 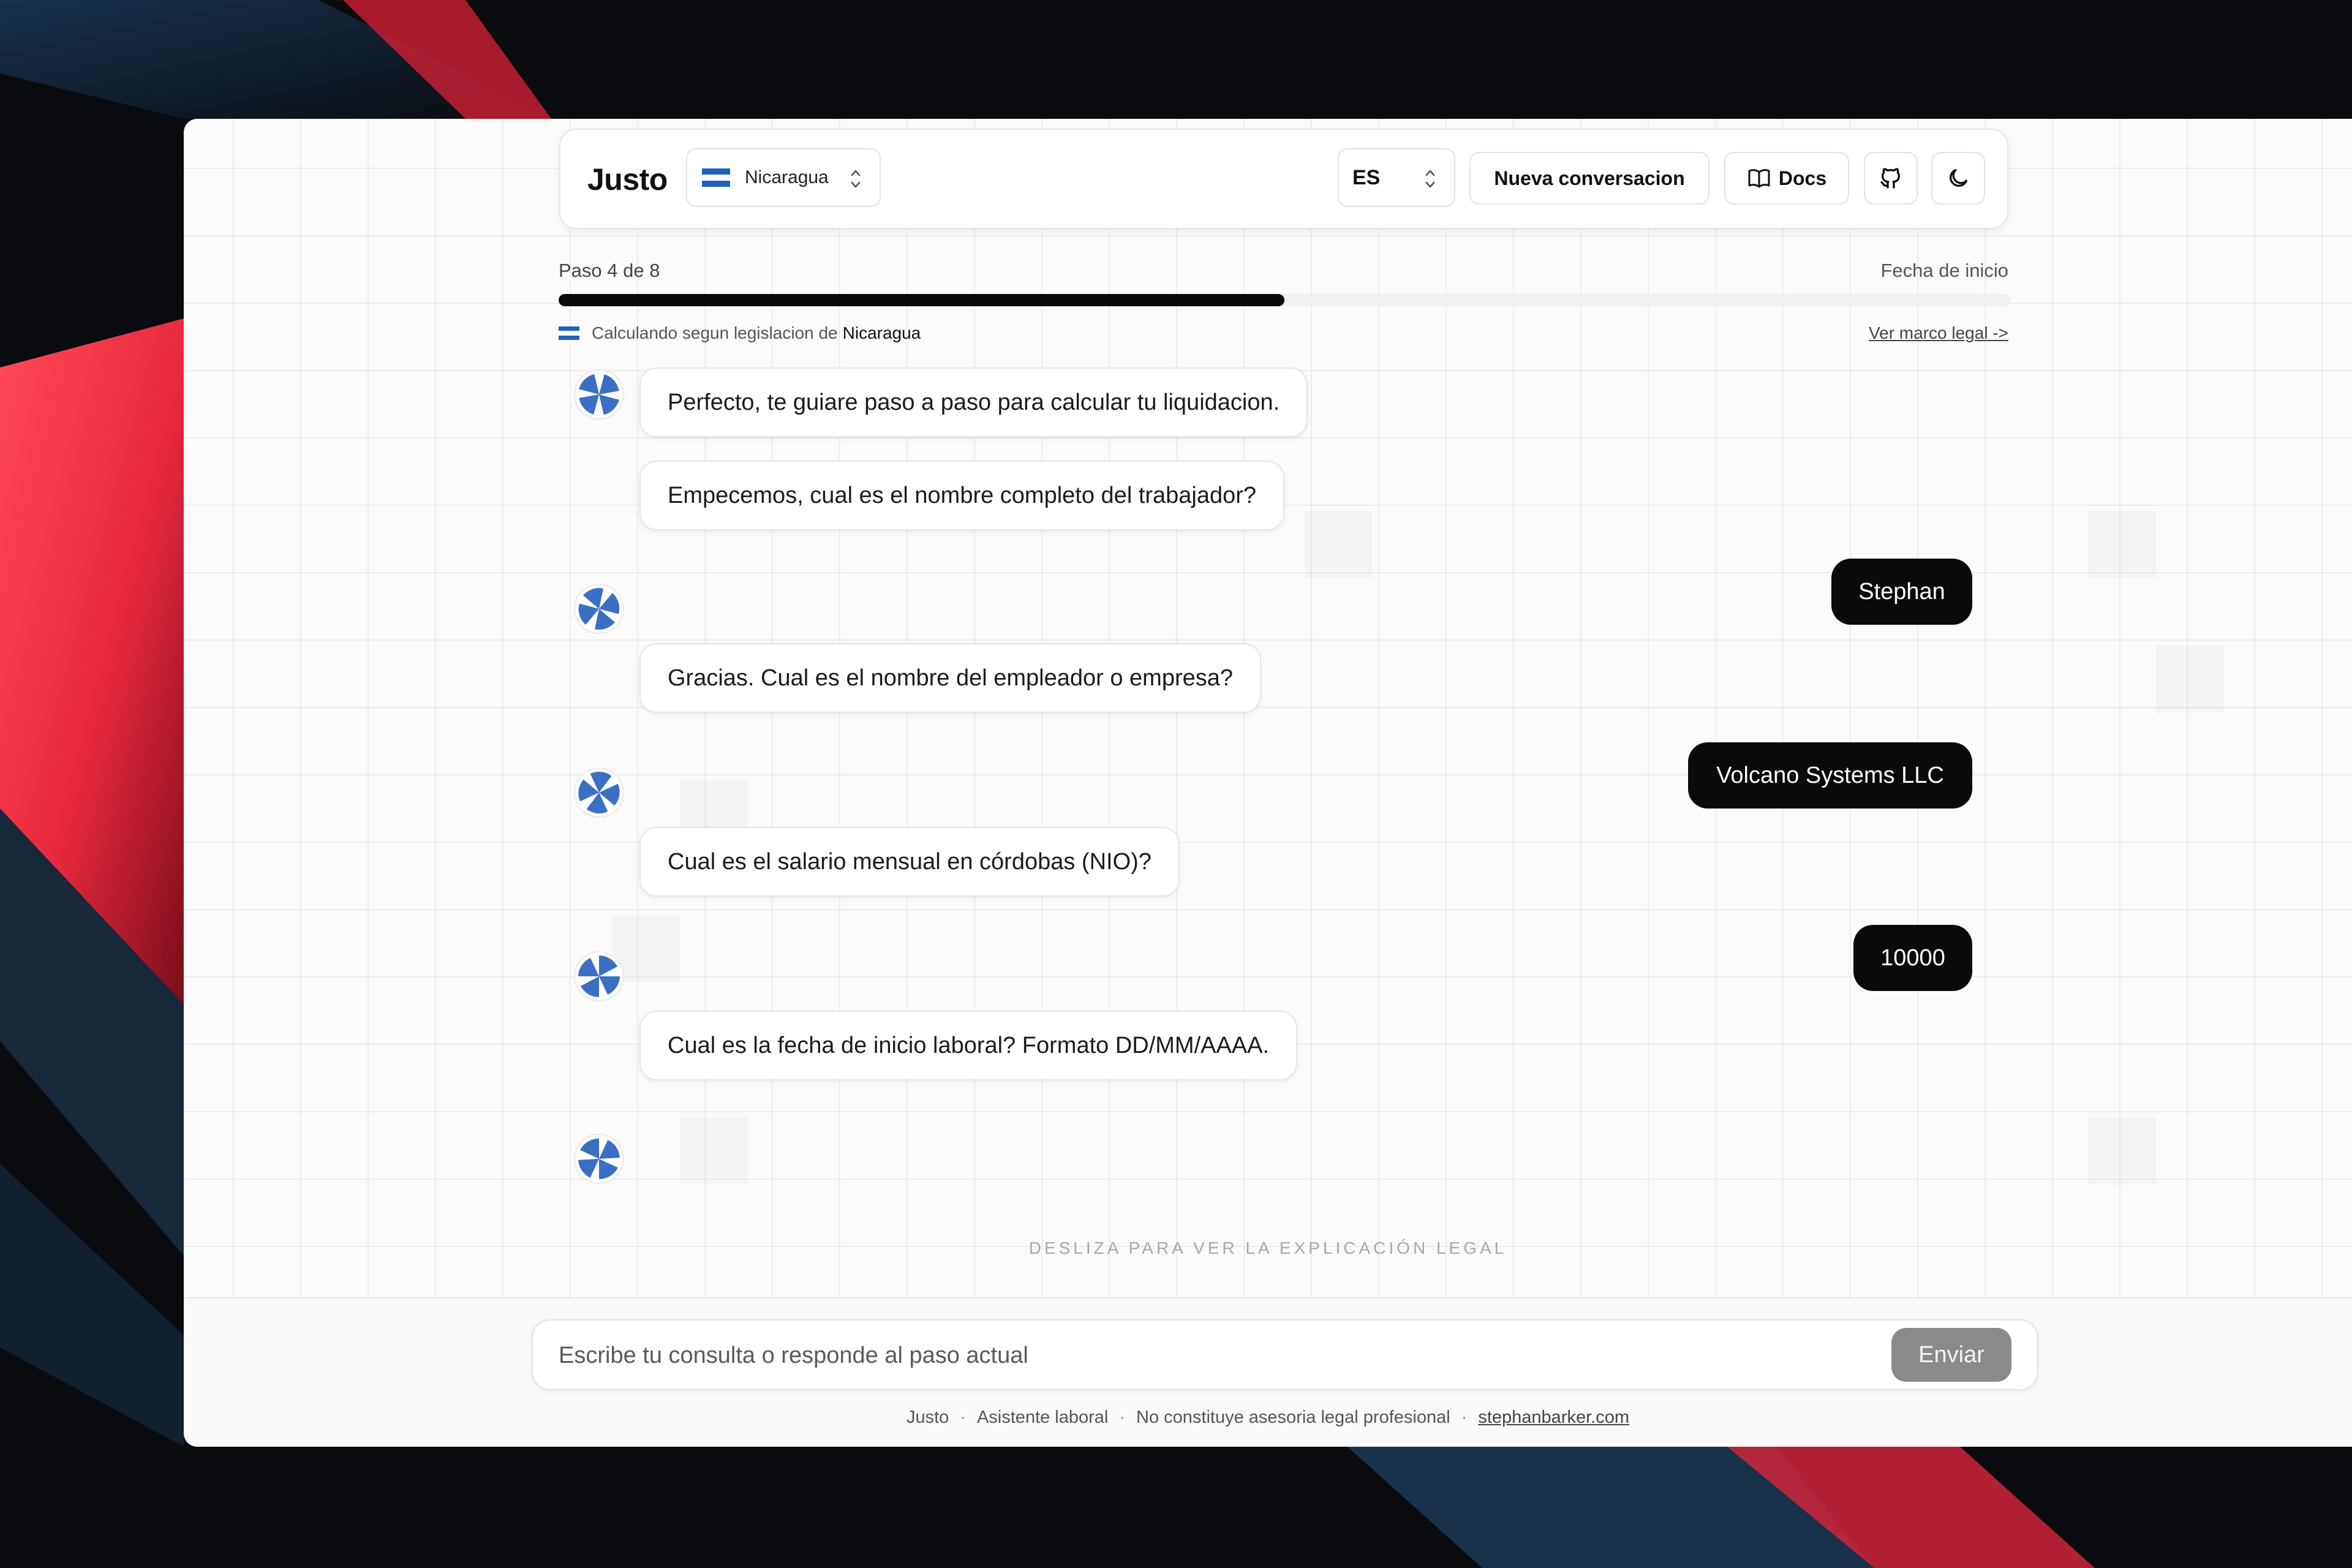 I want to click on message-input, so click(x=1202, y=1356).